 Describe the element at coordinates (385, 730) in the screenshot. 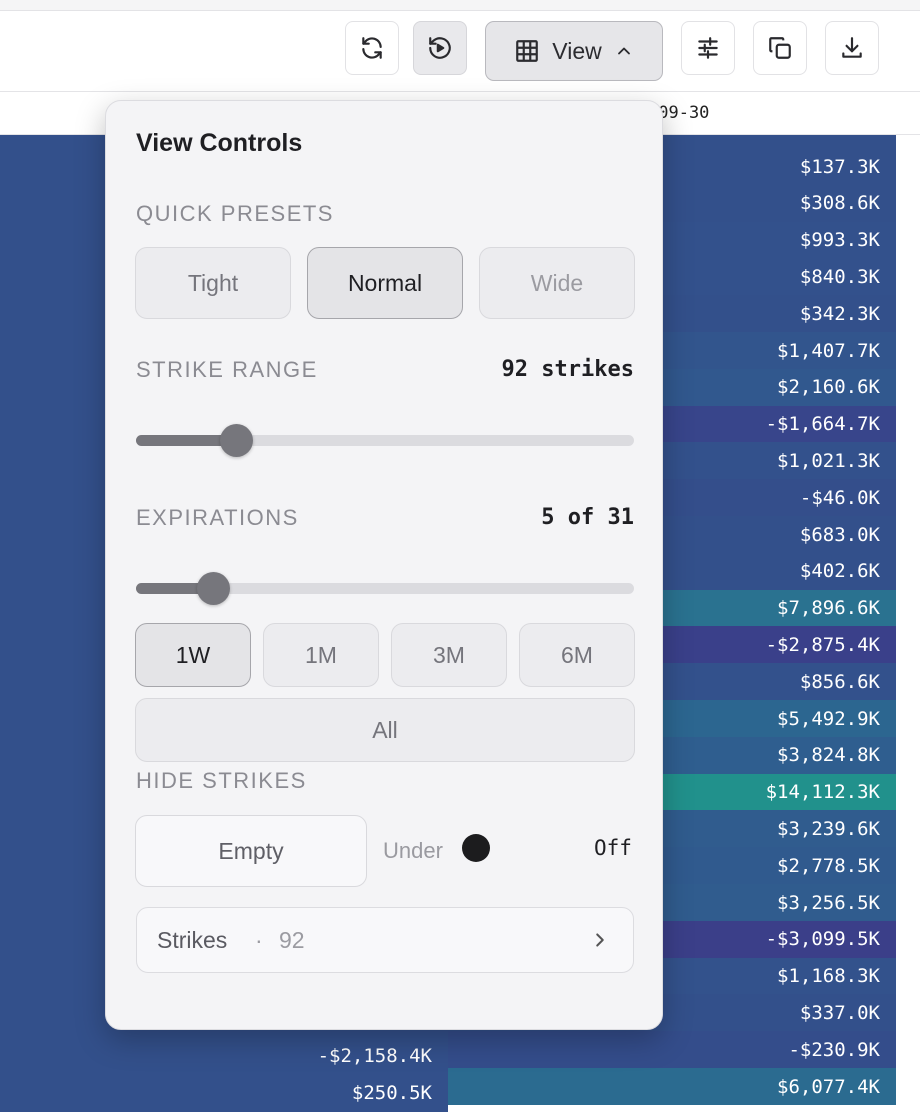

I see `expiration-all-button: All` at that location.